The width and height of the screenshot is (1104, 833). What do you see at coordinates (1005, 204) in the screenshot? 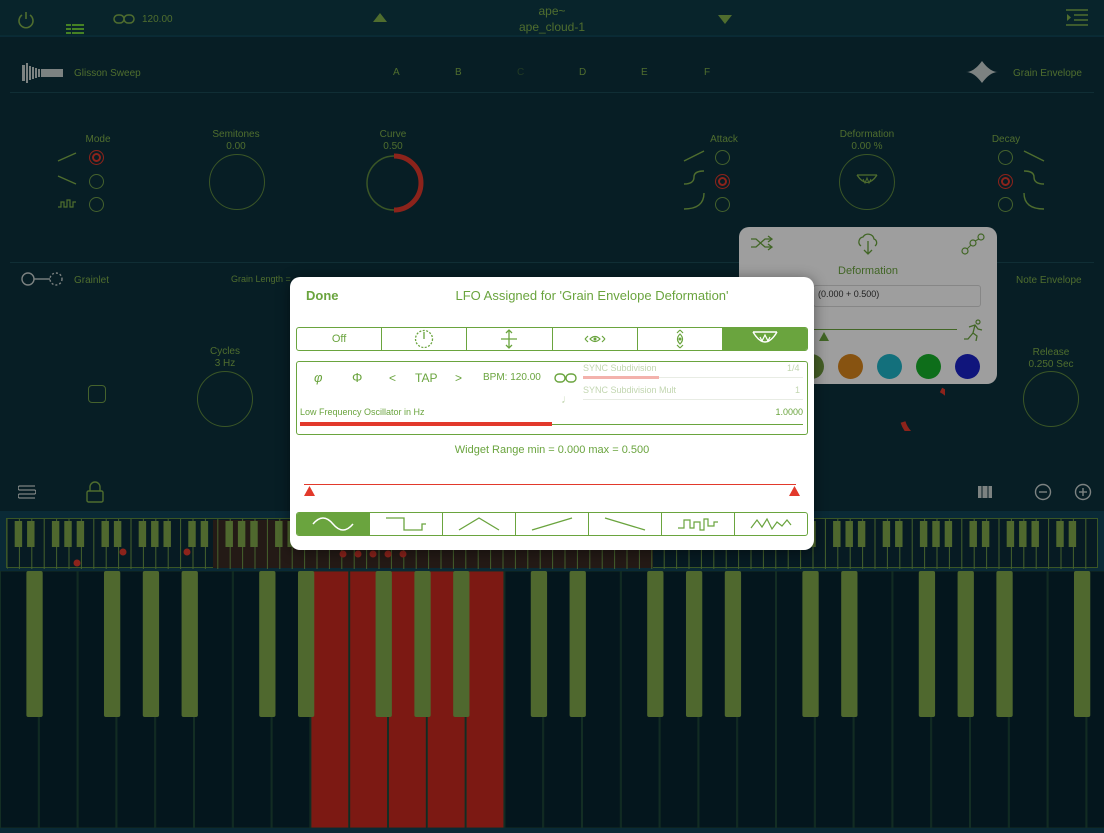
I see `decay-radio-exp` at bounding box center [1005, 204].